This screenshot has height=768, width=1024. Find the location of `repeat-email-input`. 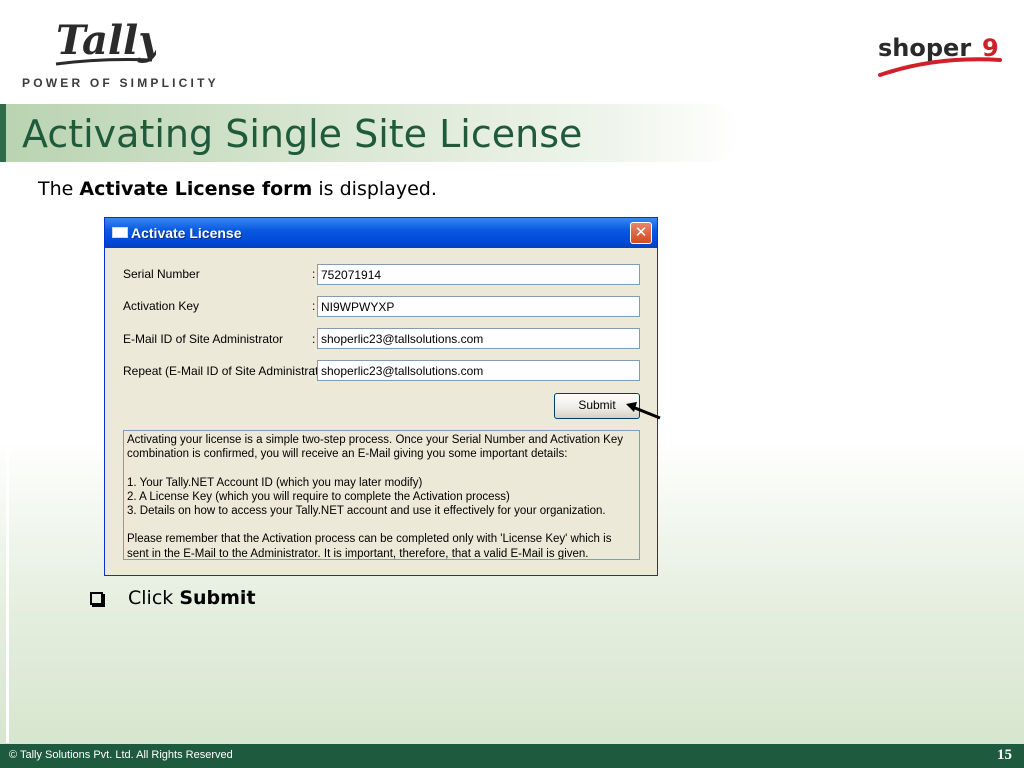

repeat-email-input is located at coordinates (478, 370).